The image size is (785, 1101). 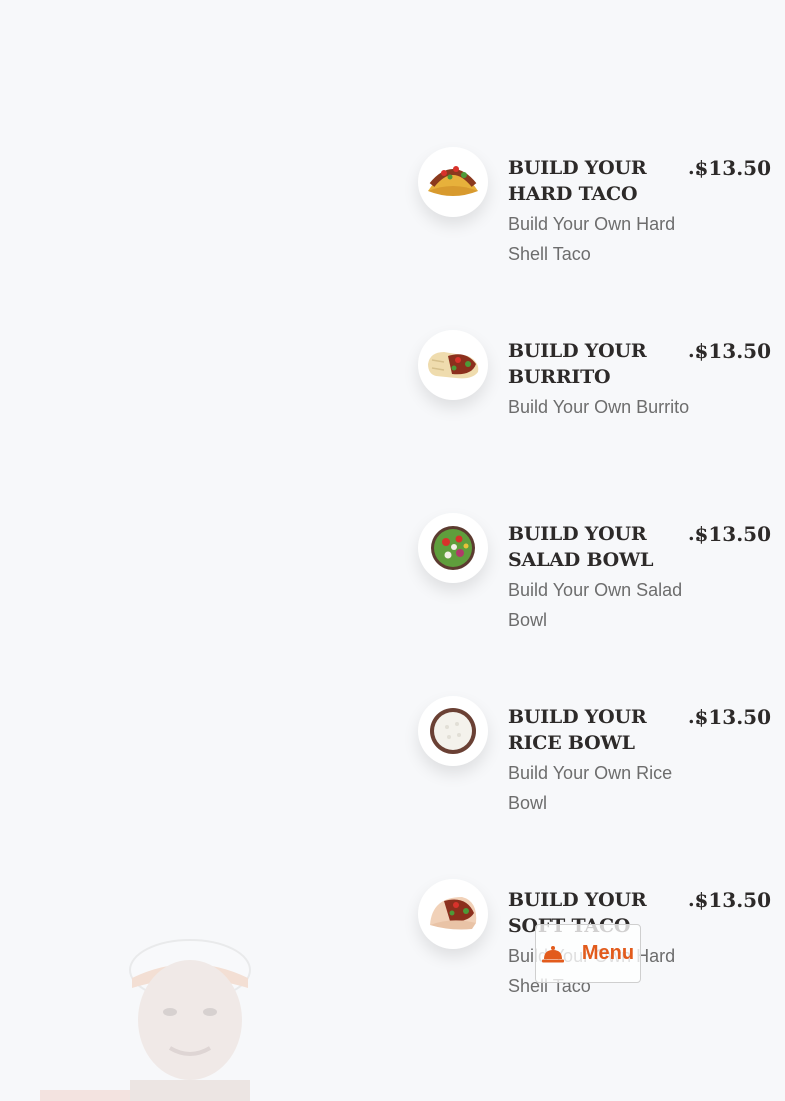 What do you see at coordinates (599, 407) in the screenshot?
I see `item-description: Build Your Own Burrito` at bounding box center [599, 407].